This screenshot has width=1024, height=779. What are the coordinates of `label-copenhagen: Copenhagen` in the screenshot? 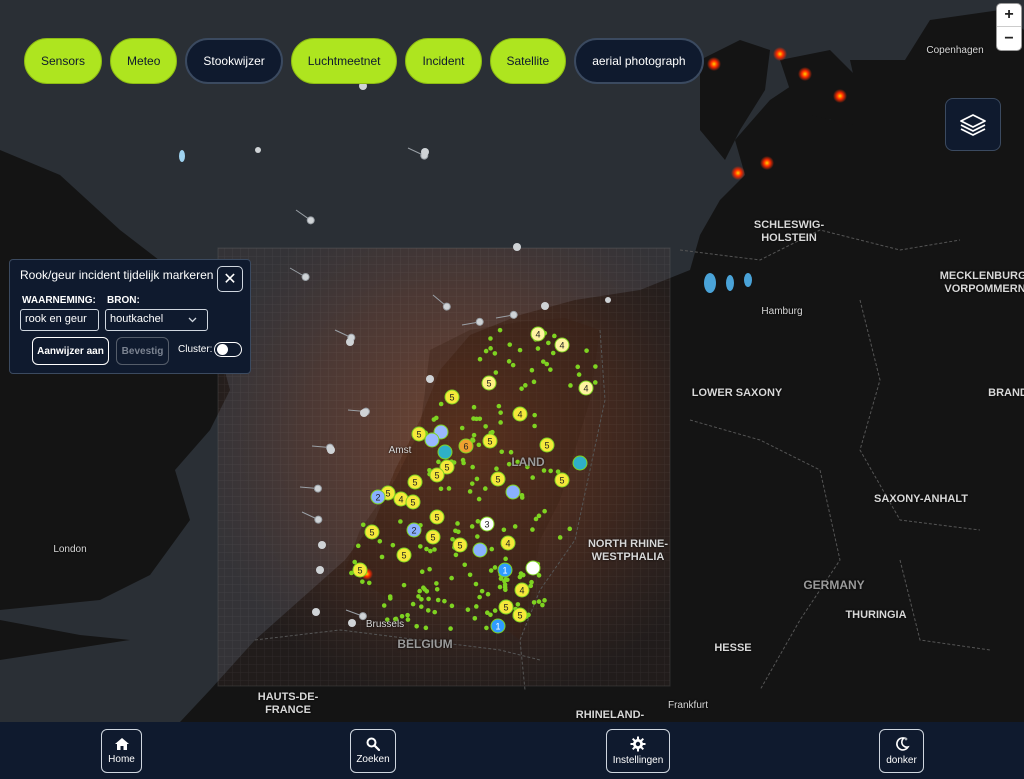 It's located at (955, 50).